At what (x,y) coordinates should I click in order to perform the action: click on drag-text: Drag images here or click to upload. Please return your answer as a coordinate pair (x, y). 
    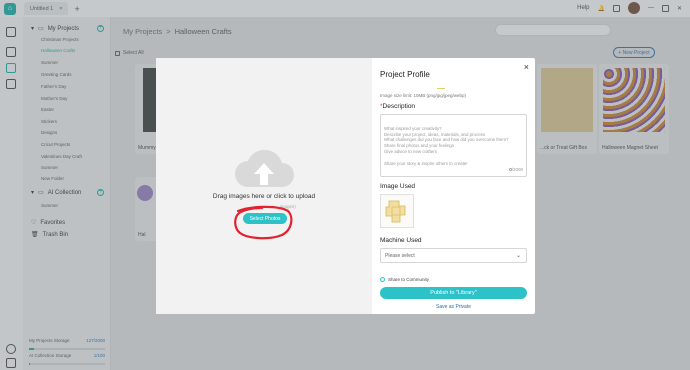
    Looking at the image, I should click on (264, 196).